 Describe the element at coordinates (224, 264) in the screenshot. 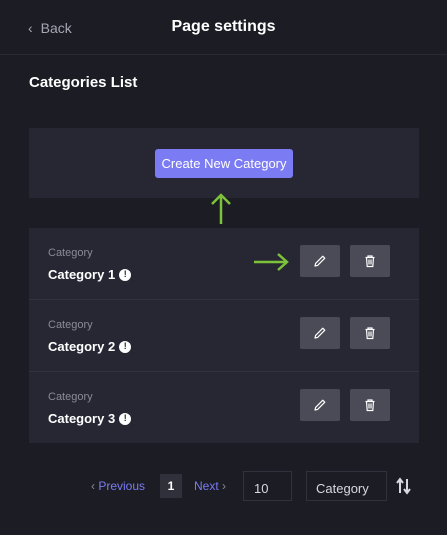

I see `list-item: Category Category 1 !` at that location.